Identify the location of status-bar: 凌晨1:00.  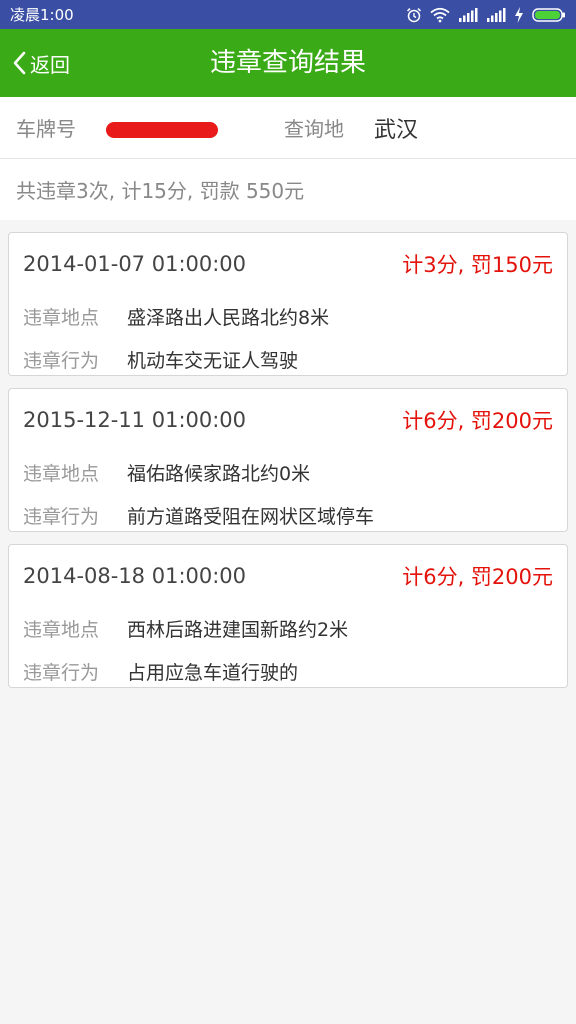
(288, 14).